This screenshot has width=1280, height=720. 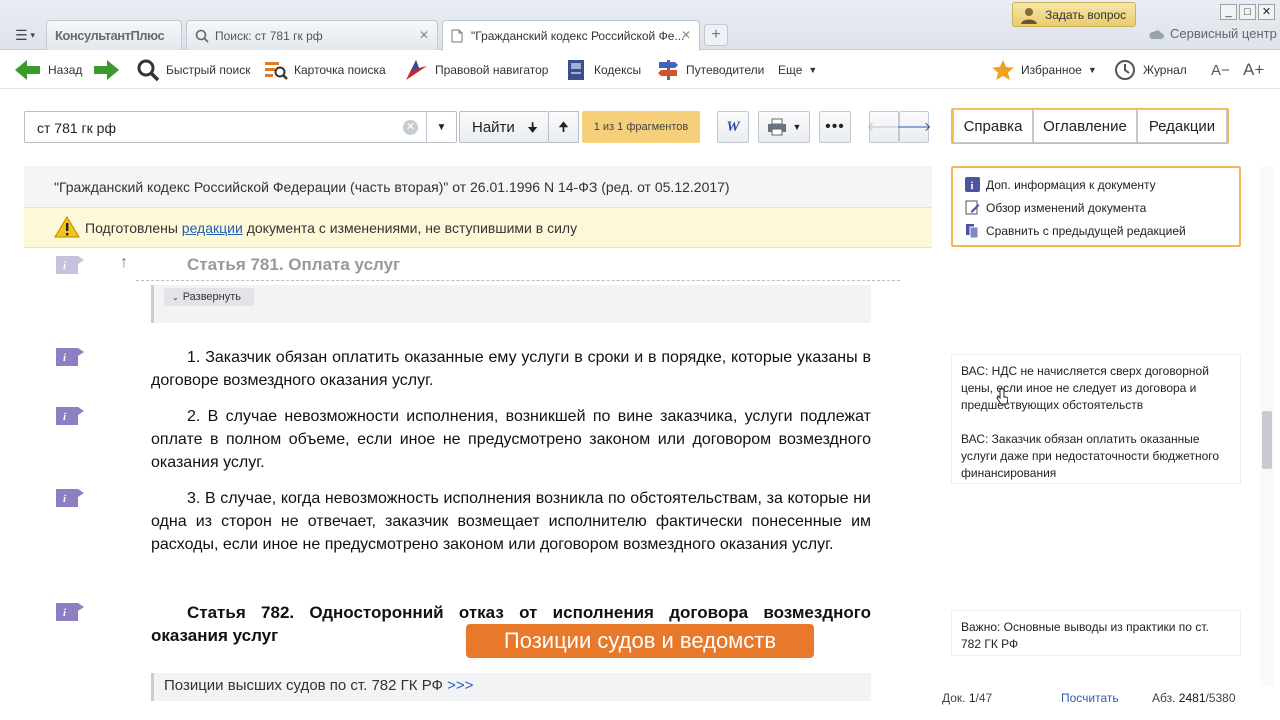 I want to click on arrow-right-icon, so click(x=106, y=70).